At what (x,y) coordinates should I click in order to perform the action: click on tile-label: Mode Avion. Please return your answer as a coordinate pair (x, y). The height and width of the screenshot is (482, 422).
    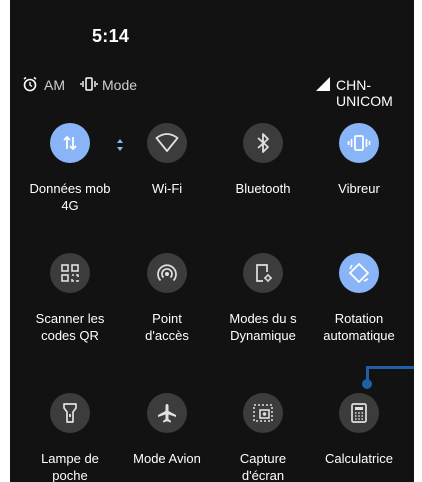
    Looking at the image, I should click on (167, 458).